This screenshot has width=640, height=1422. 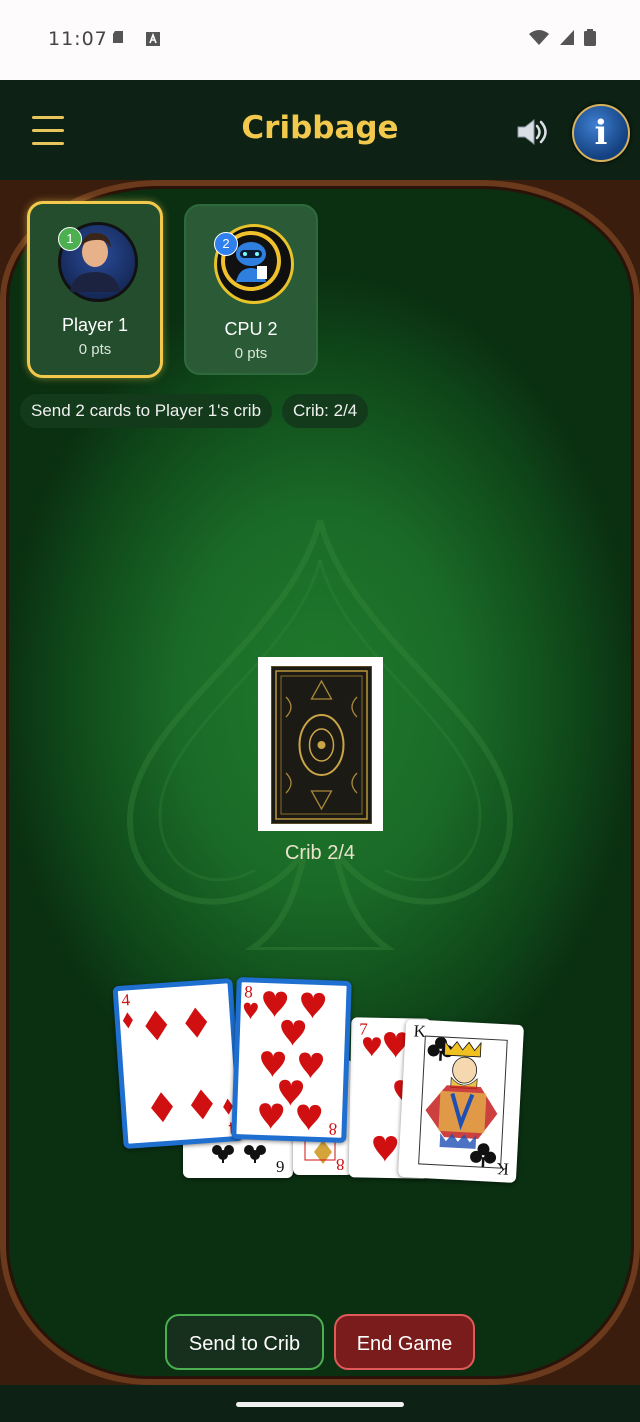 I want to click on card-back, so click(x=321, y=745).